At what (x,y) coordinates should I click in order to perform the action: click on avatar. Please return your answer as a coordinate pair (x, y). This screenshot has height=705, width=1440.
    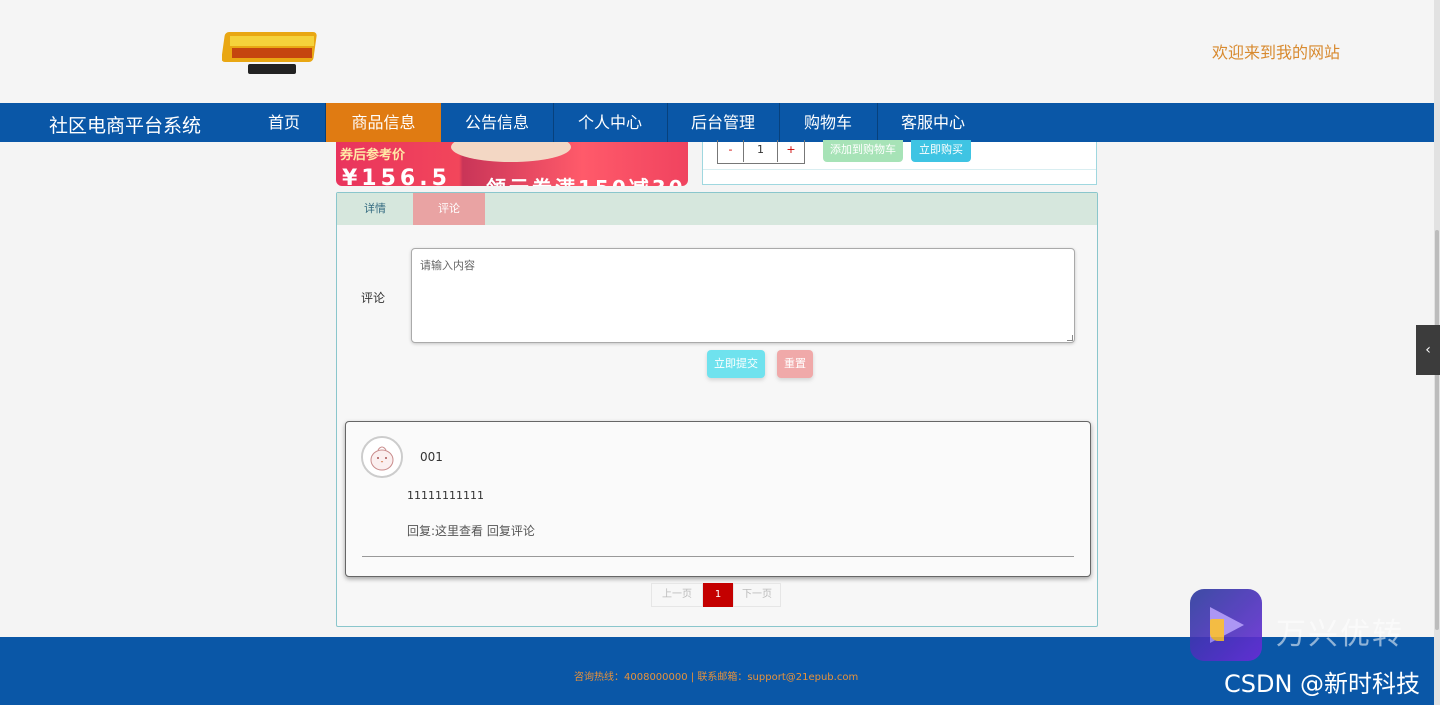
    Looking at the image, I should click on (382, 457).